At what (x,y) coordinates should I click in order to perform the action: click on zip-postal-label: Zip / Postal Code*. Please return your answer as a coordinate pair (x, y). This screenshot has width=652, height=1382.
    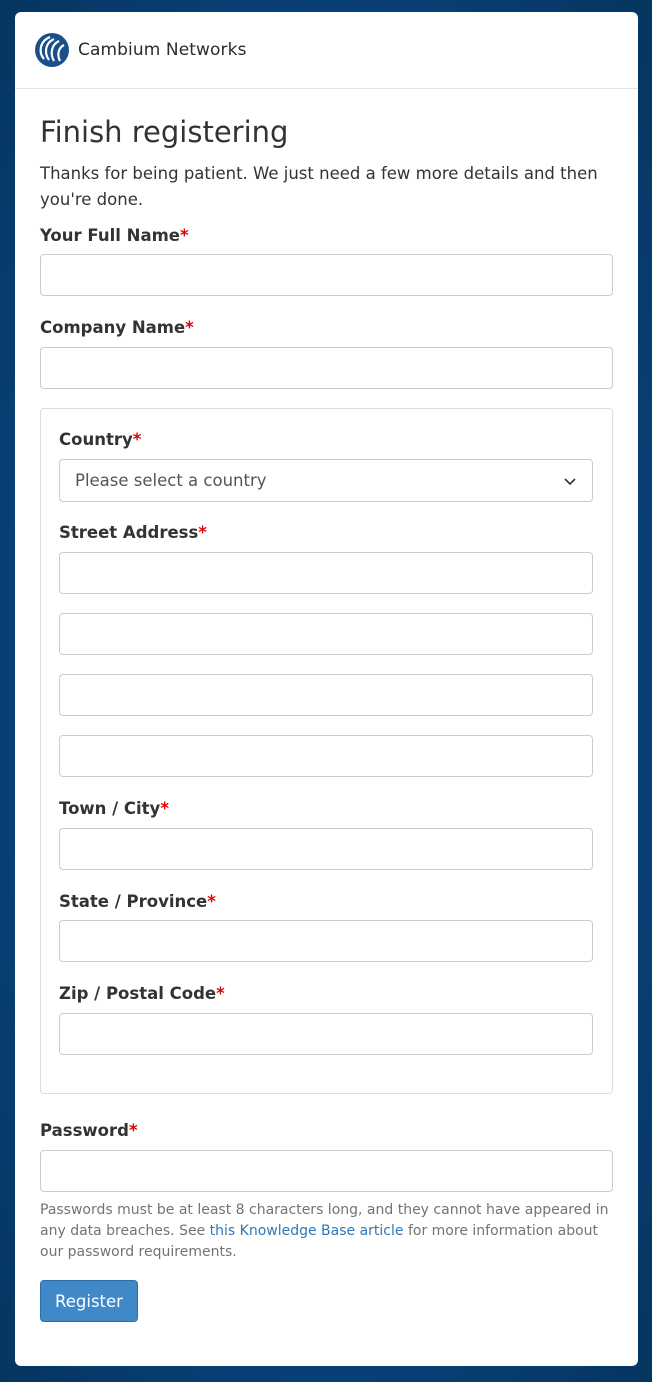
    Looking at the image, I should click on (142, 993).